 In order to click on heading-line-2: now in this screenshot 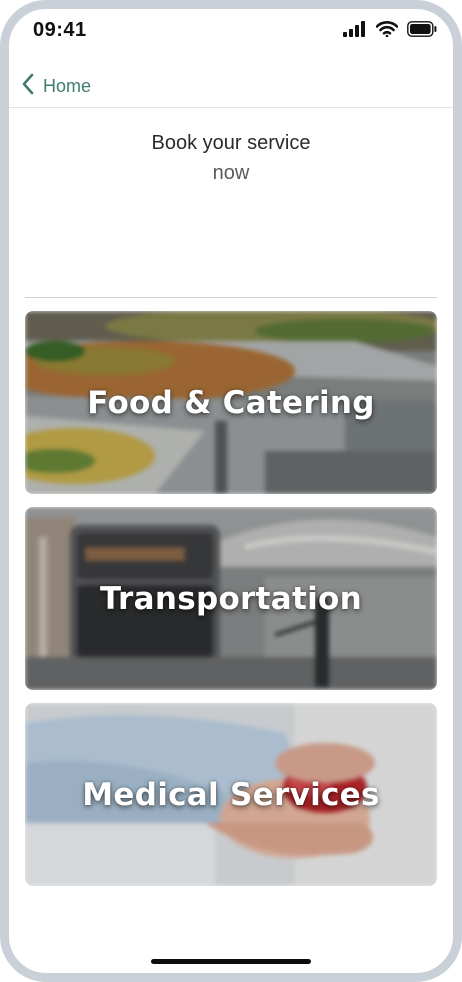, I will do `click(231, 173)`.